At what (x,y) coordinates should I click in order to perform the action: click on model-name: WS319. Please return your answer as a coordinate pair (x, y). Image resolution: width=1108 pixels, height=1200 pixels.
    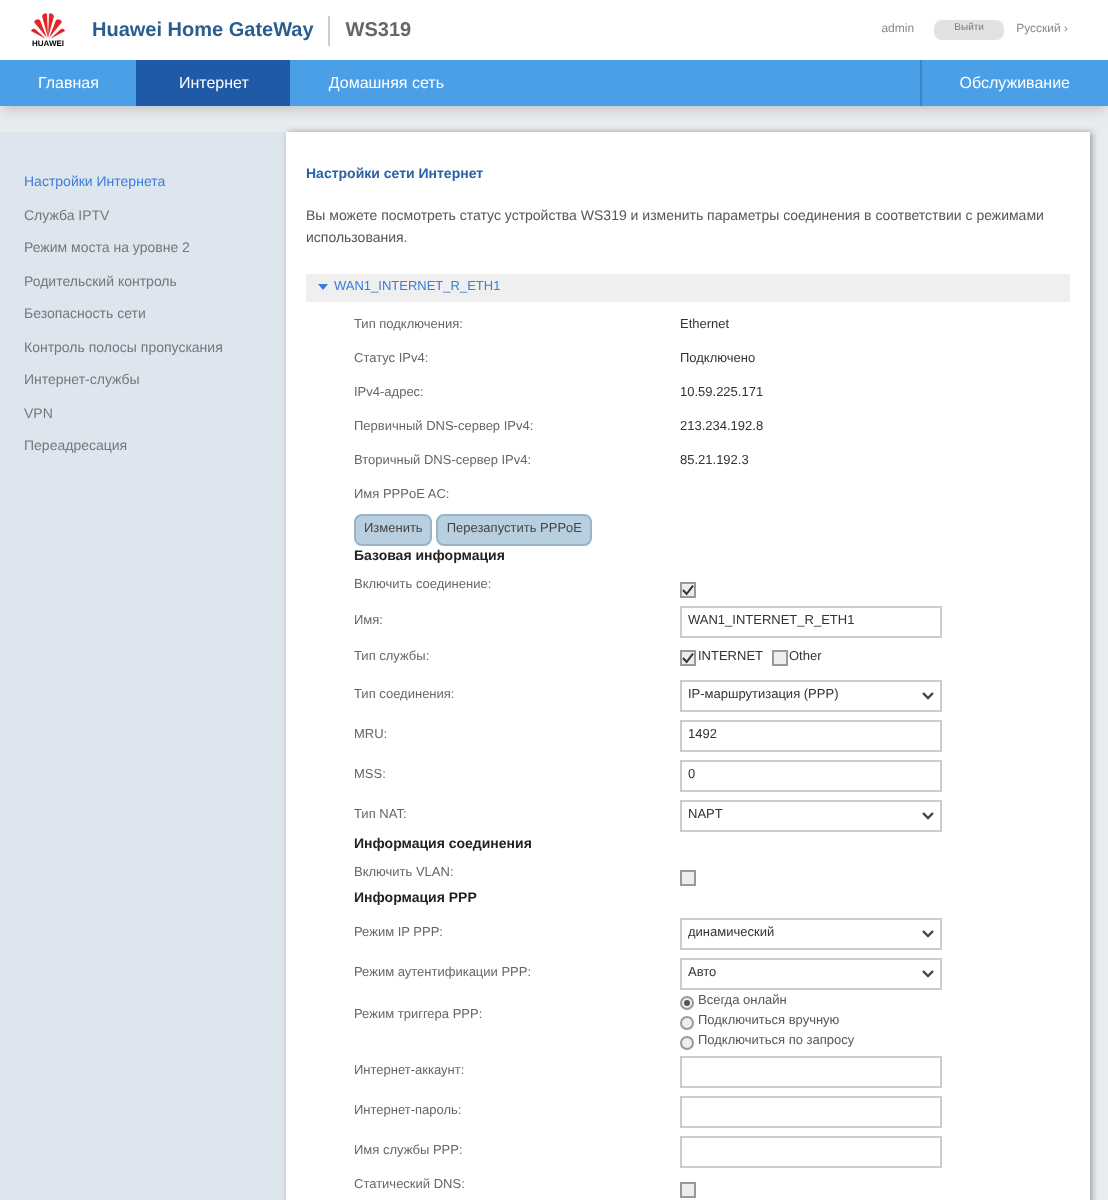
    Looking at the image, I should click on (369, 30).